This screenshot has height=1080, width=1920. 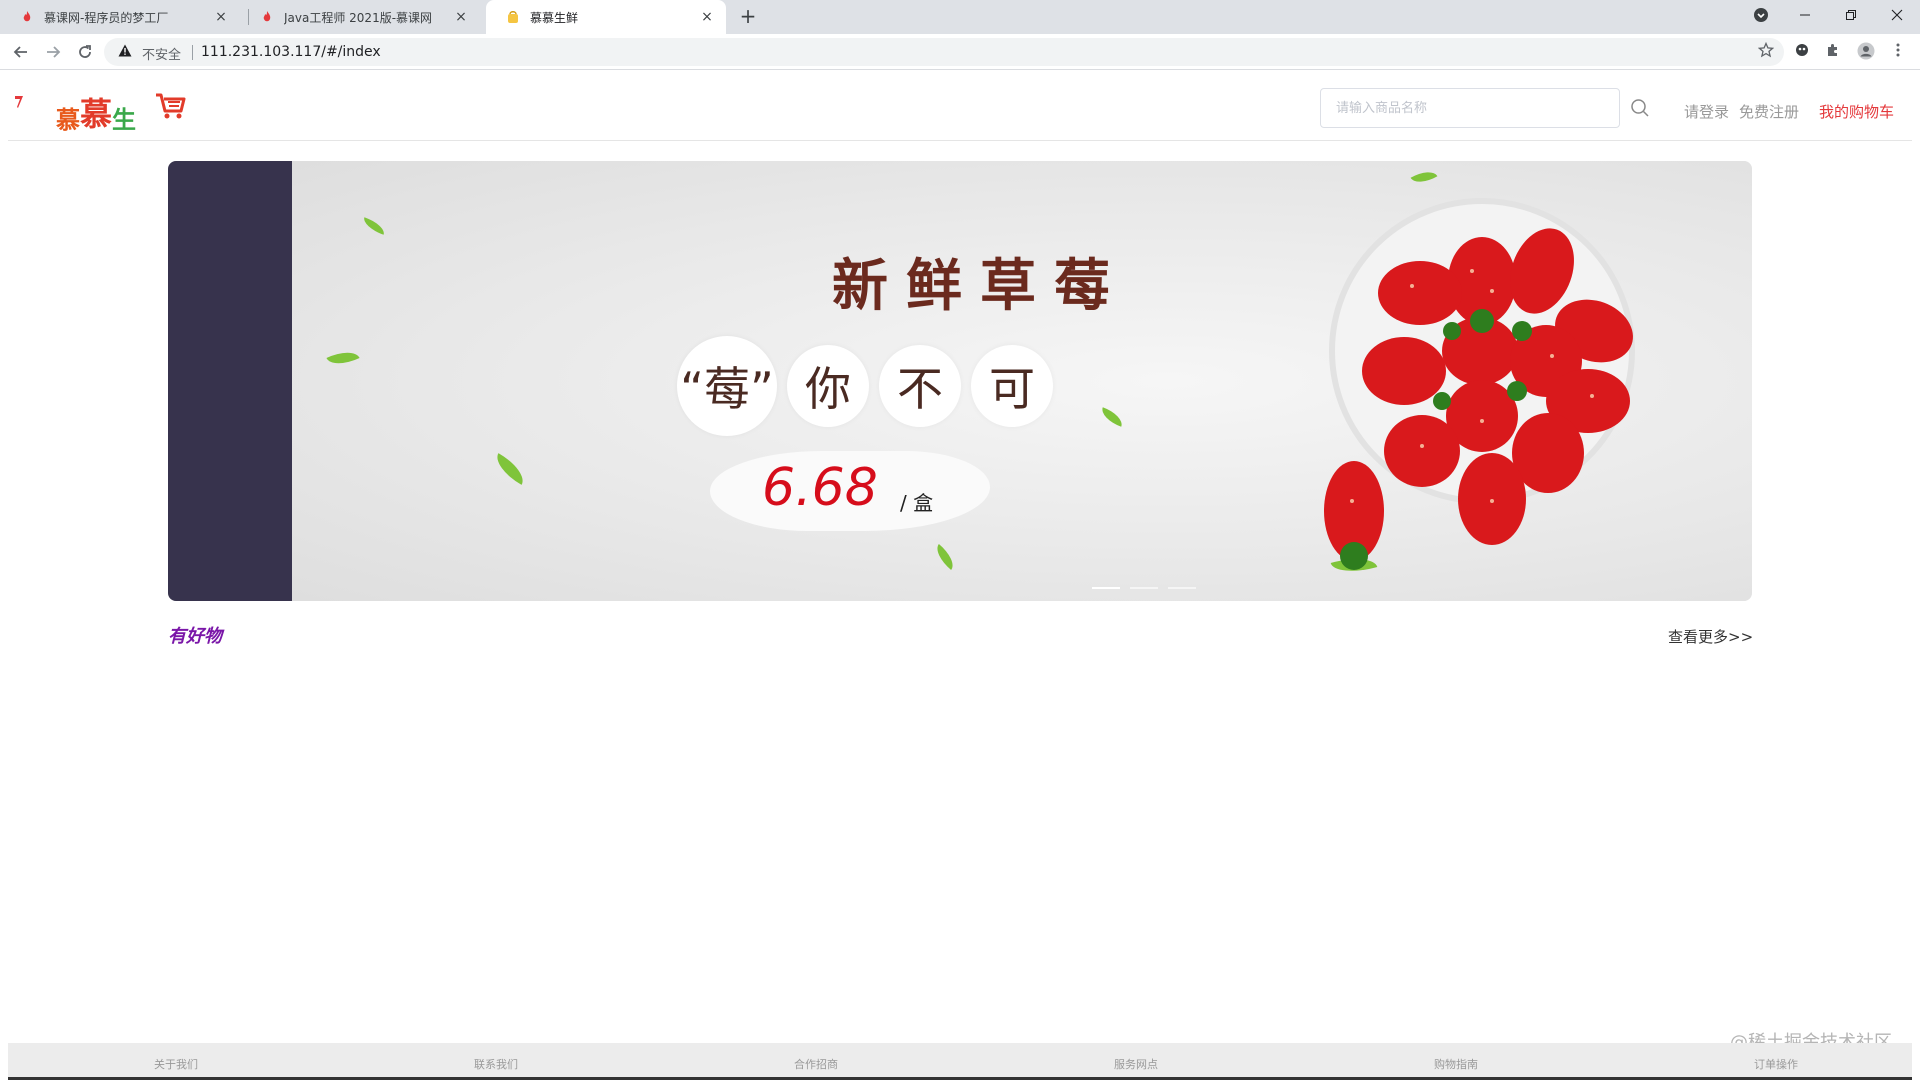 I want to click on reload-icon, so click(x=85, y=52).